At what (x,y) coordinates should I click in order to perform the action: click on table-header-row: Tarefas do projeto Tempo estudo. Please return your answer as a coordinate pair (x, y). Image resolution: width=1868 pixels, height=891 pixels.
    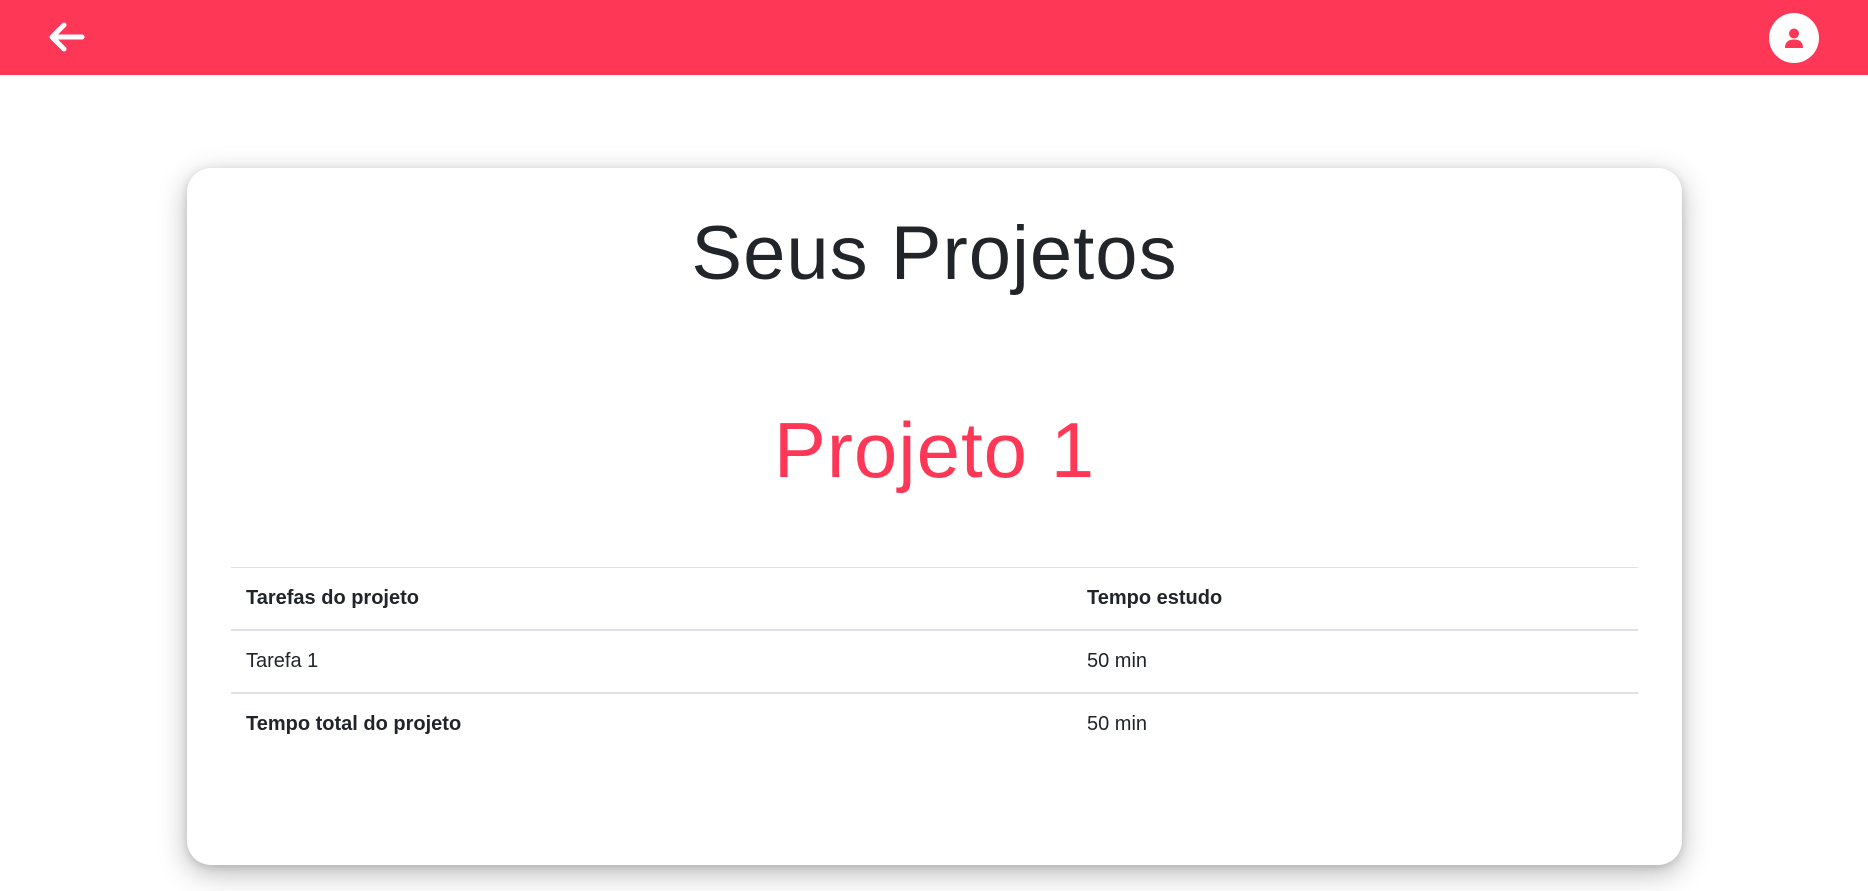
    Looking at the image, I should click on (934, 599).